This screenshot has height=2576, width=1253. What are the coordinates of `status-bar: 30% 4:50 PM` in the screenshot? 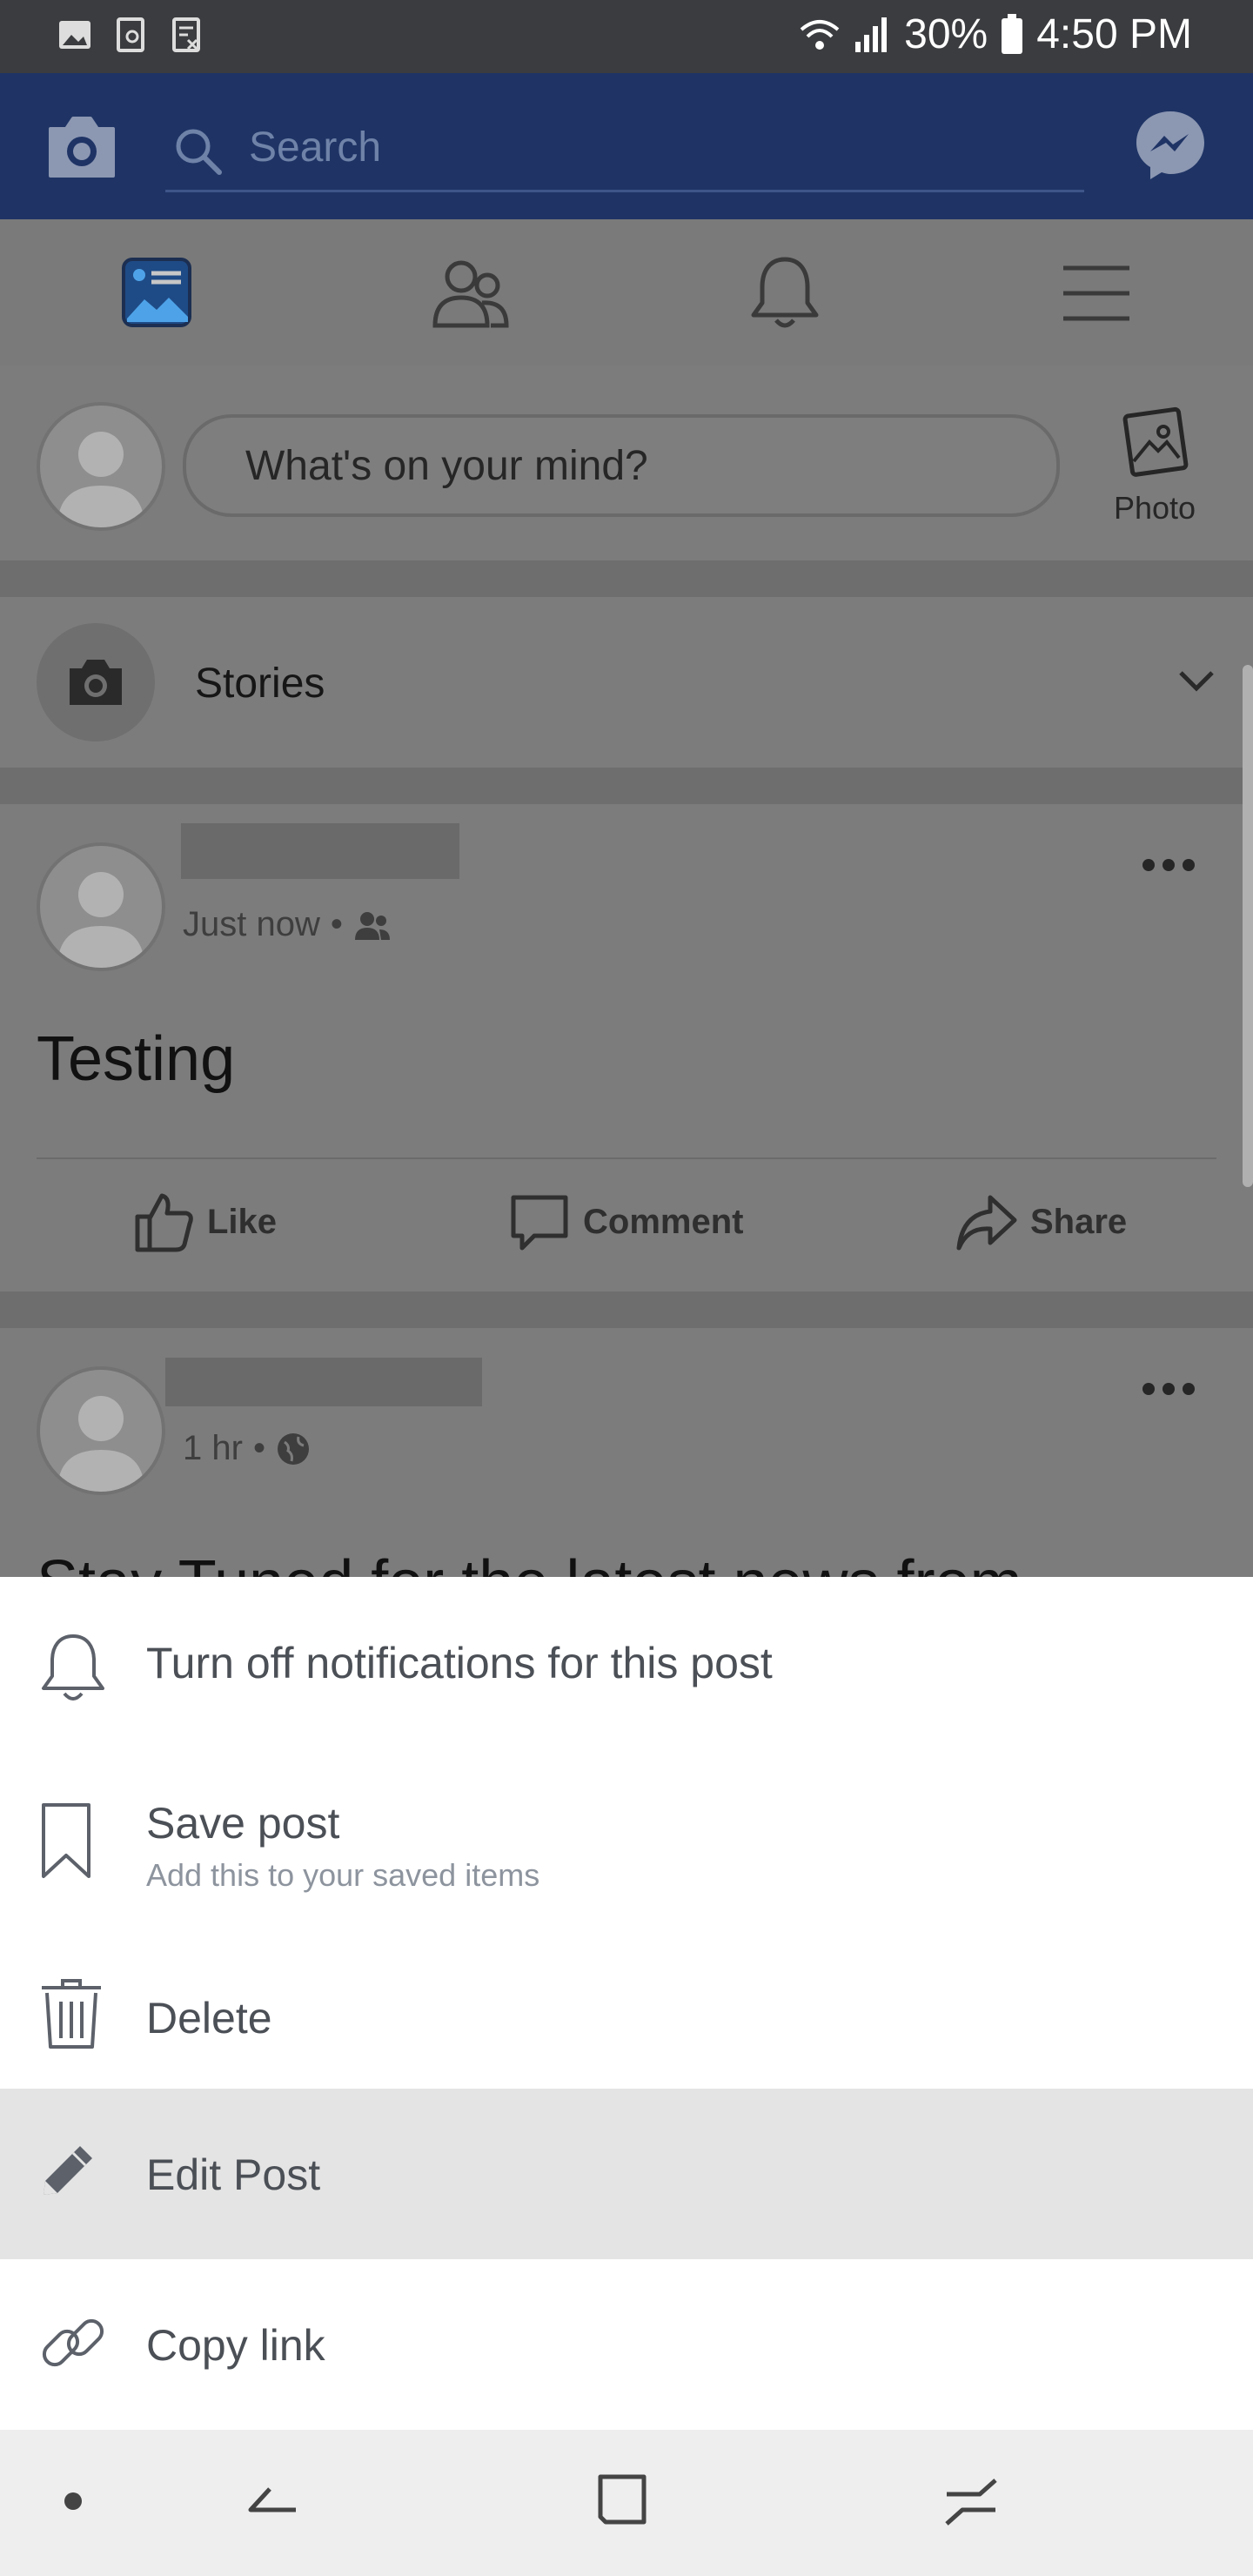 It's located at (626, 37).